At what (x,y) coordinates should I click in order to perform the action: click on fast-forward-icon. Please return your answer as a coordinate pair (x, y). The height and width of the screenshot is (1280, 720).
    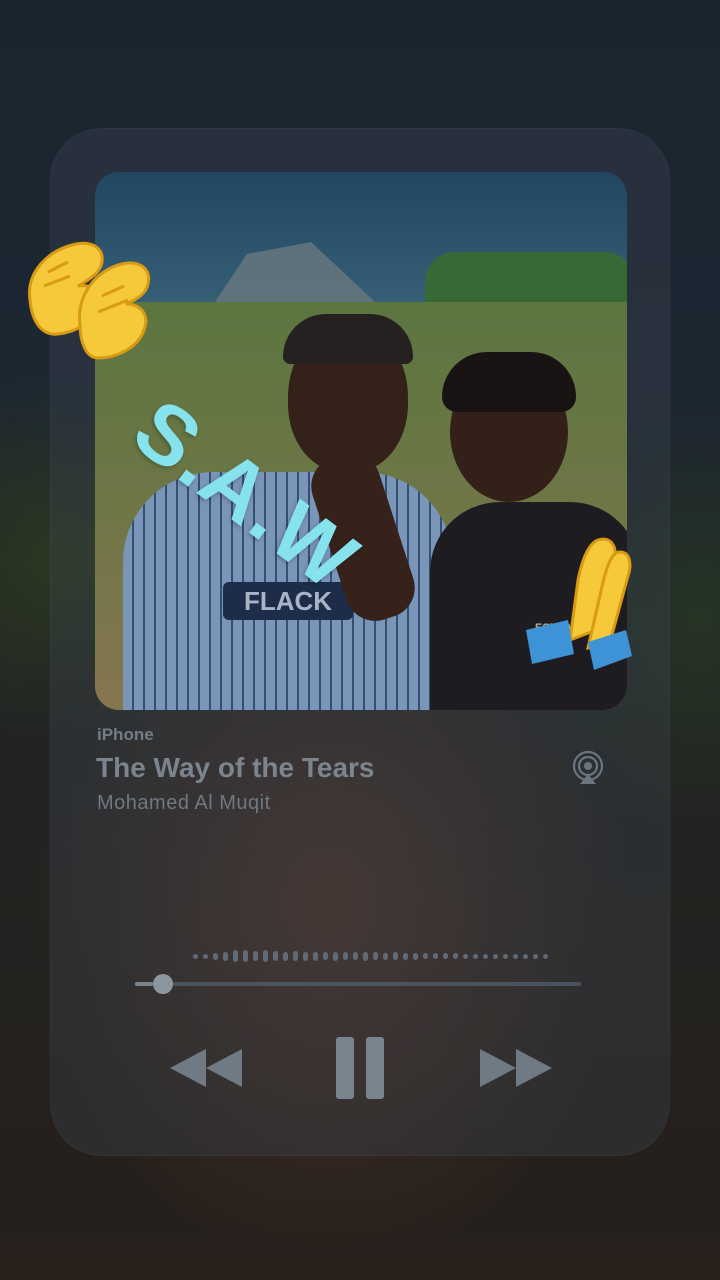
    Looking at the image, I should click on (516, 1068).